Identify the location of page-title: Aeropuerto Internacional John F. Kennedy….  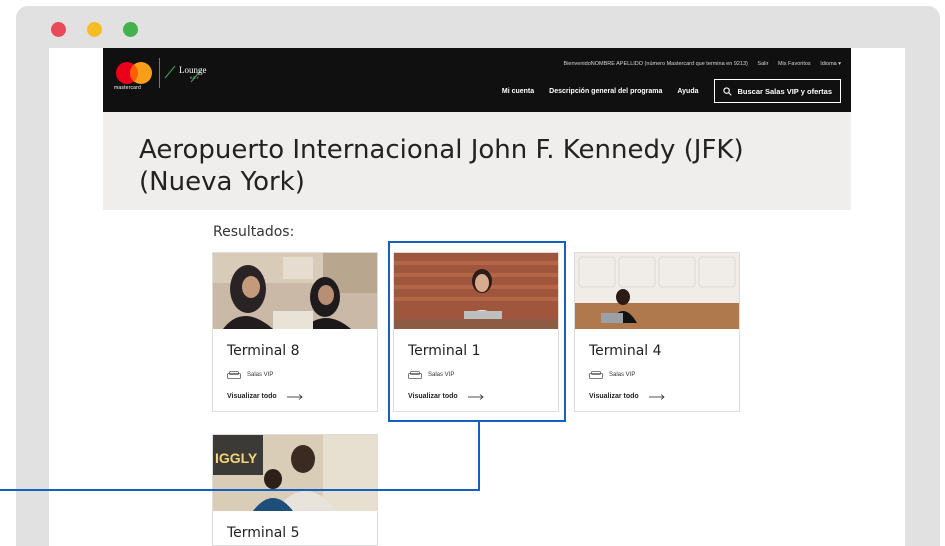
(441, 166).